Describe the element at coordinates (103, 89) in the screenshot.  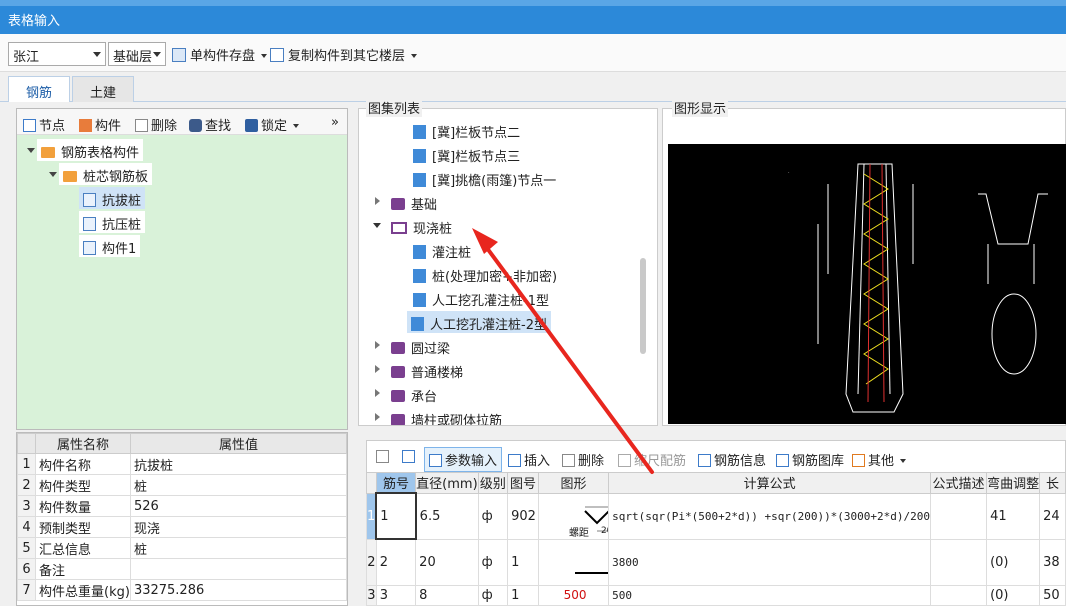
I see `tab-civil: 土建` at that location.